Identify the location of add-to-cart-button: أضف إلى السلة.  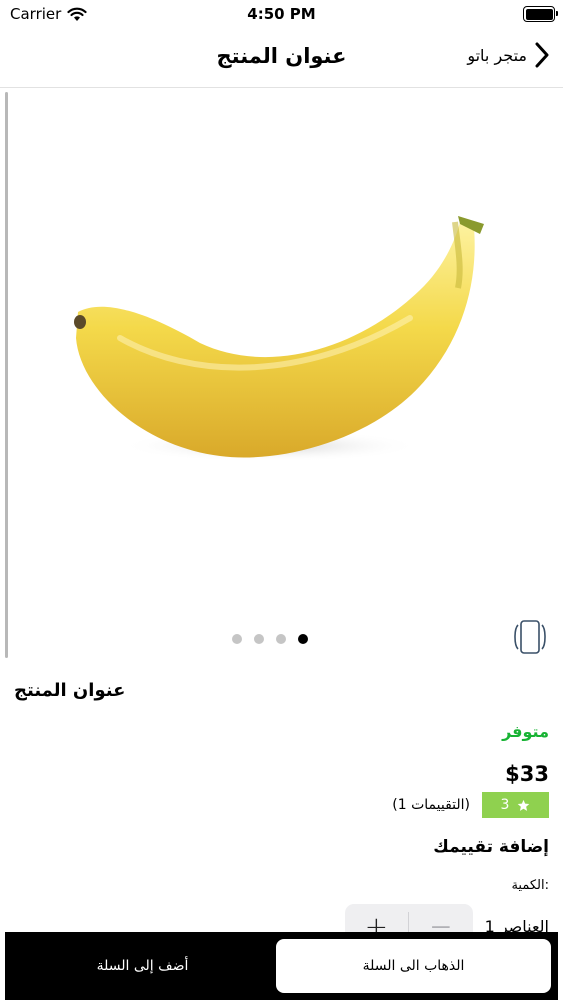
(142, 966).